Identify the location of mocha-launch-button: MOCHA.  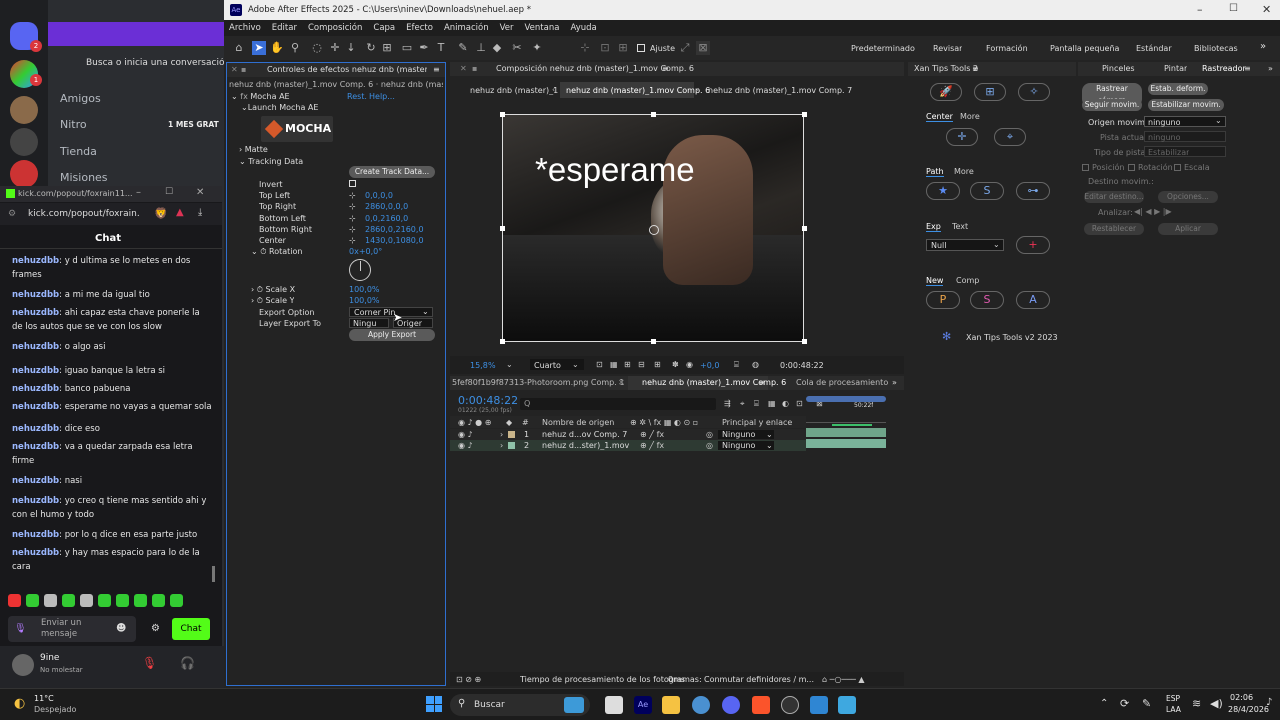
(297, 129).